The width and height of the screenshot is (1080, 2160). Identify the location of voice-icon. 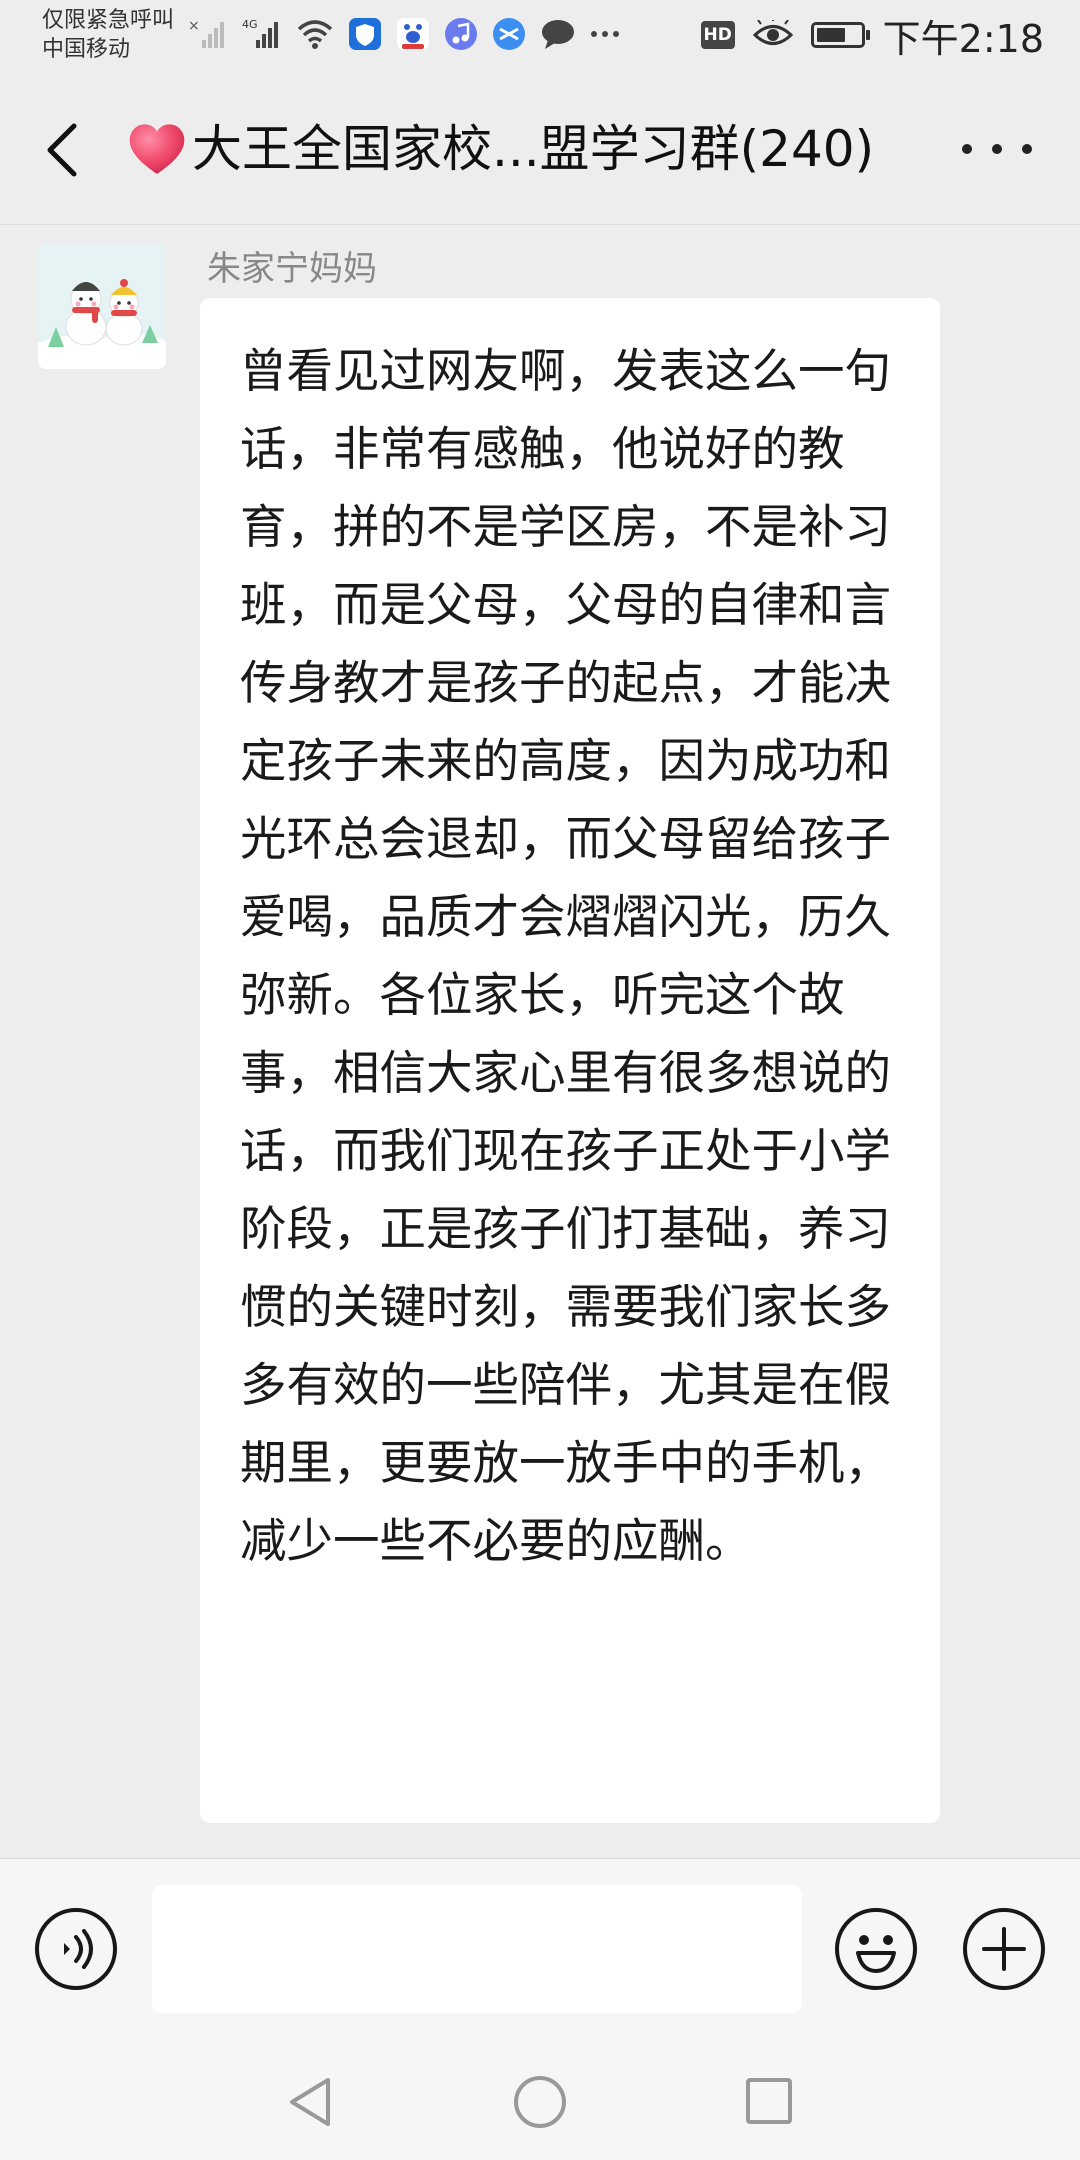
(76, 1949).